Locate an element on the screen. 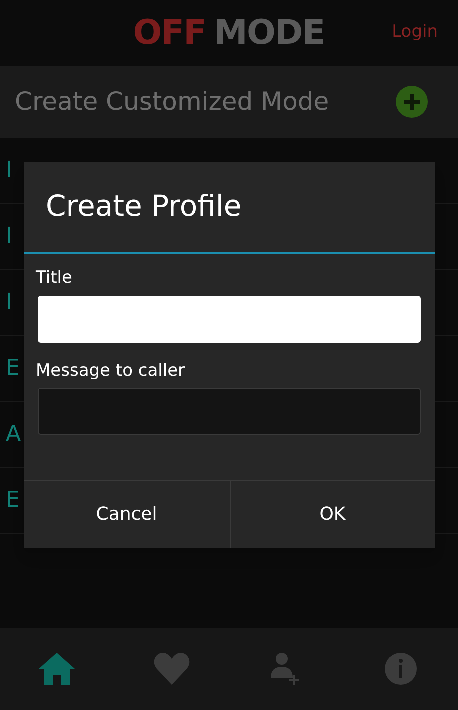  toolbar-title: Create Customized Mode is located at coordinates (172, 102).